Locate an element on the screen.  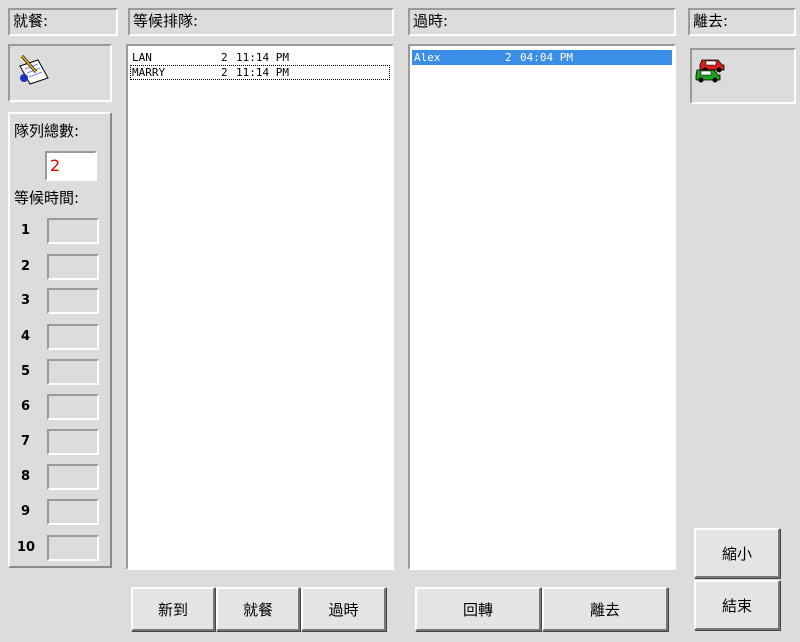
leave-icon-box is located at coordinates (743, 76).